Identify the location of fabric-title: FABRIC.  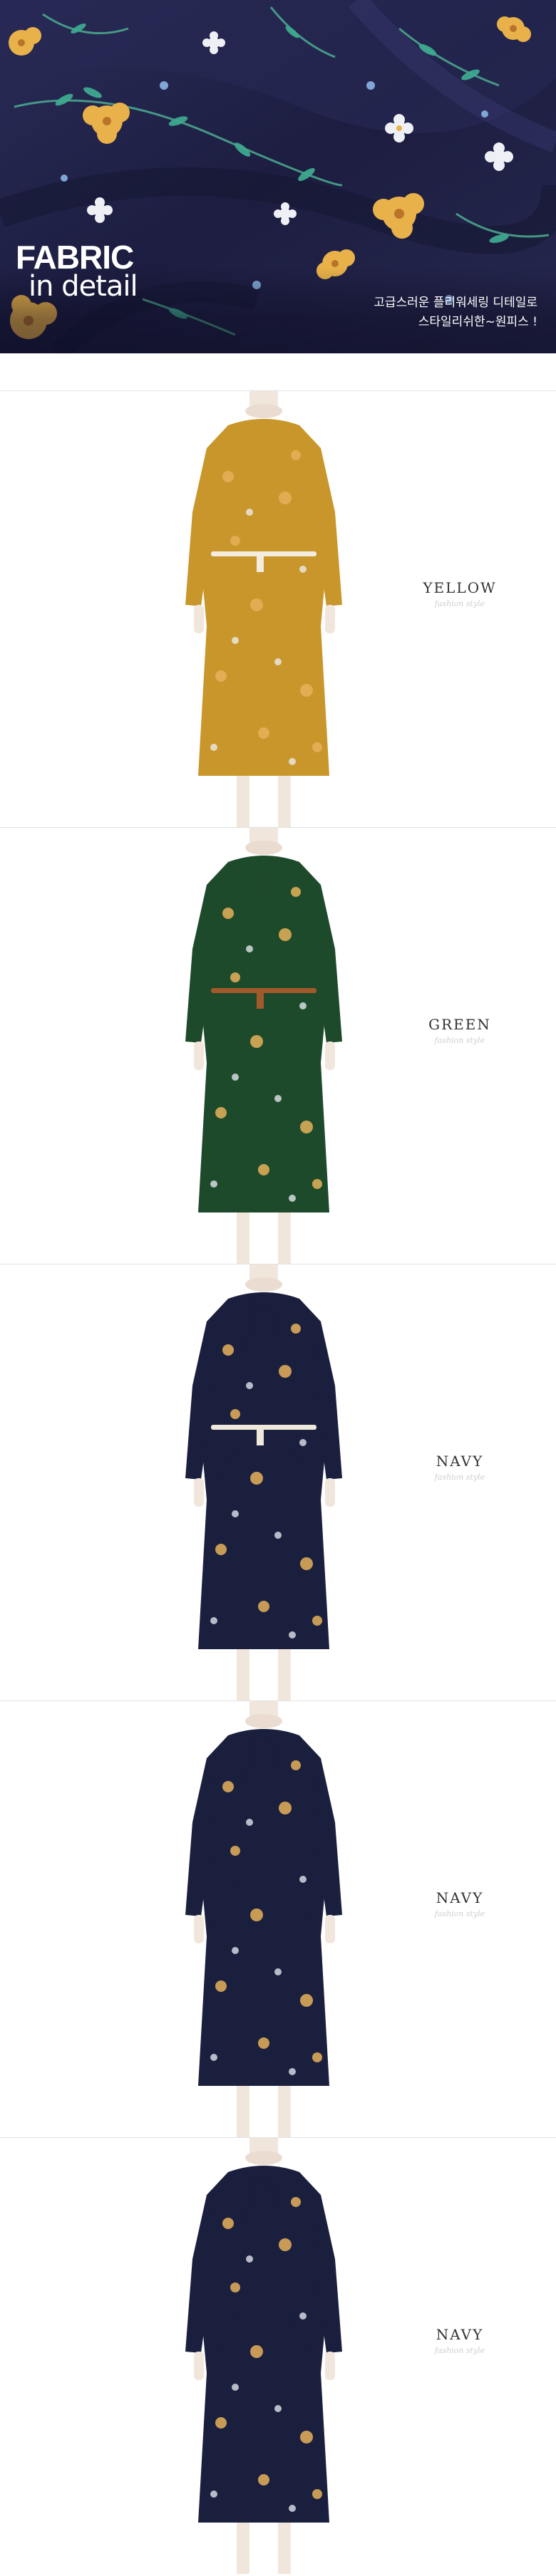
(75, 257).